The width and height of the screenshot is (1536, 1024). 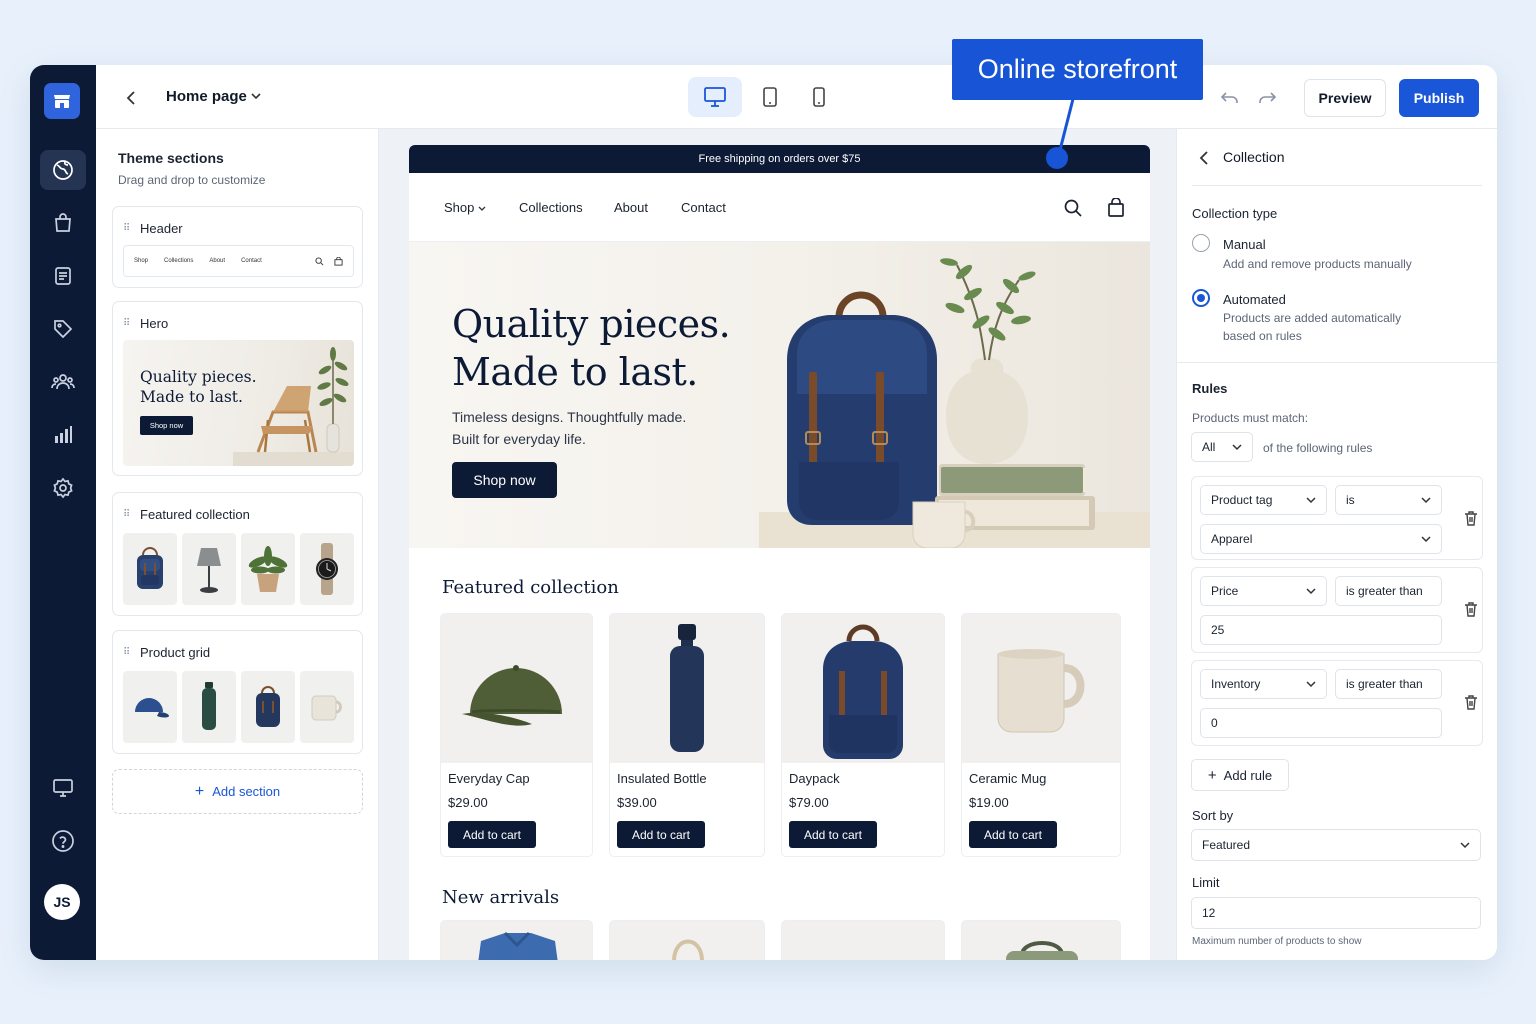 What do you see at coordinates (1345, 98) in the screenshot?
I see `preview-button: Preview` at bounding box center [1345, 98].